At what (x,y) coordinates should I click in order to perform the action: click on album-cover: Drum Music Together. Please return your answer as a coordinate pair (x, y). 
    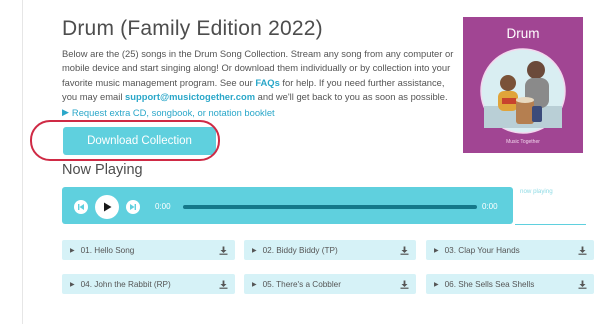
    Looking at the image, I should click on (523, 85).